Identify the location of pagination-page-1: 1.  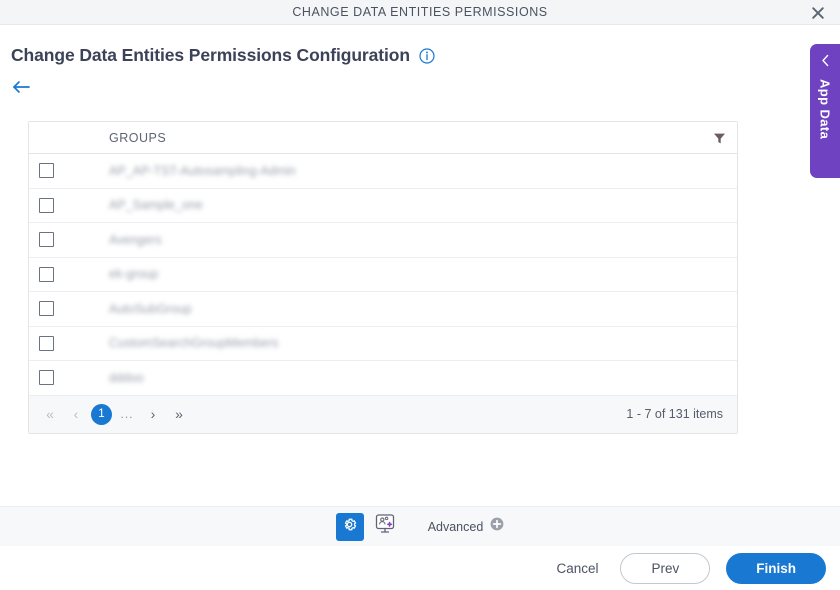
(101, 414).